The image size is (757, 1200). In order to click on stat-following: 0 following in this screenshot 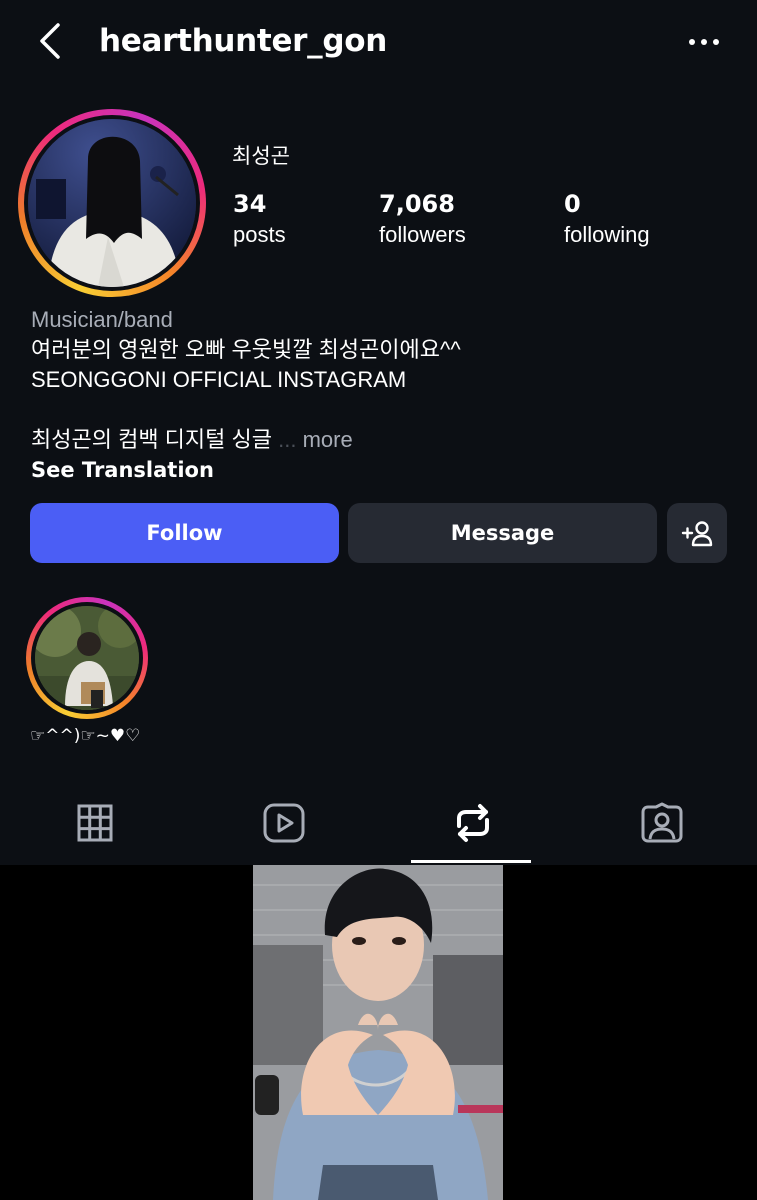, I will do `click(607, 219)`.